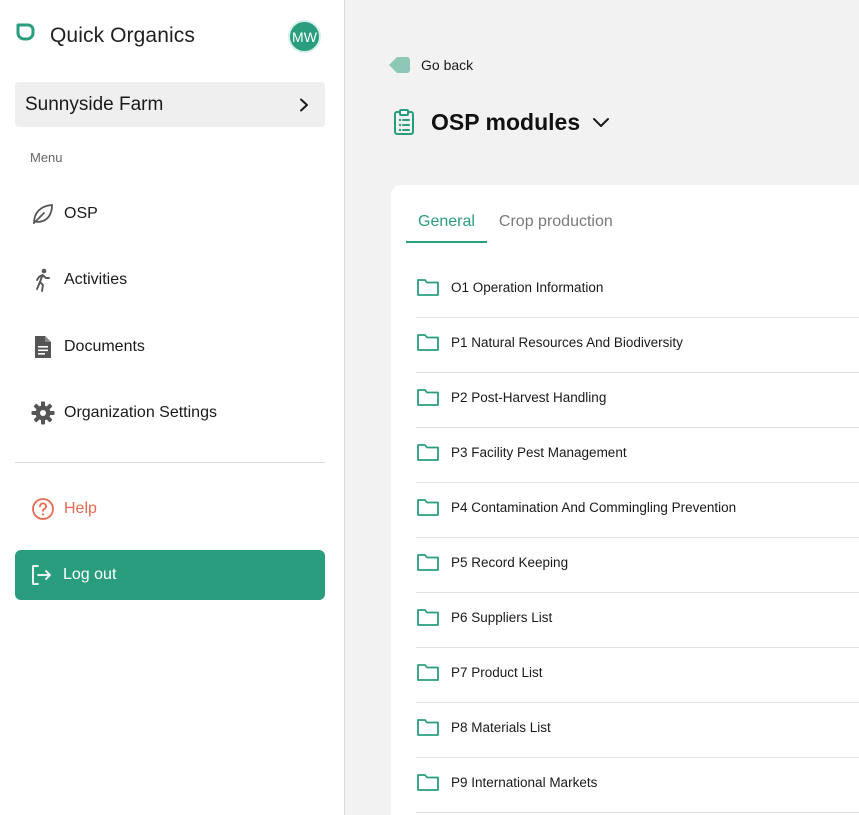 The width and height of the screenshot is (859, 815). Describe the element at coordinates (170, 462) in the screenshot. I see `sidebar-divider` at that location.